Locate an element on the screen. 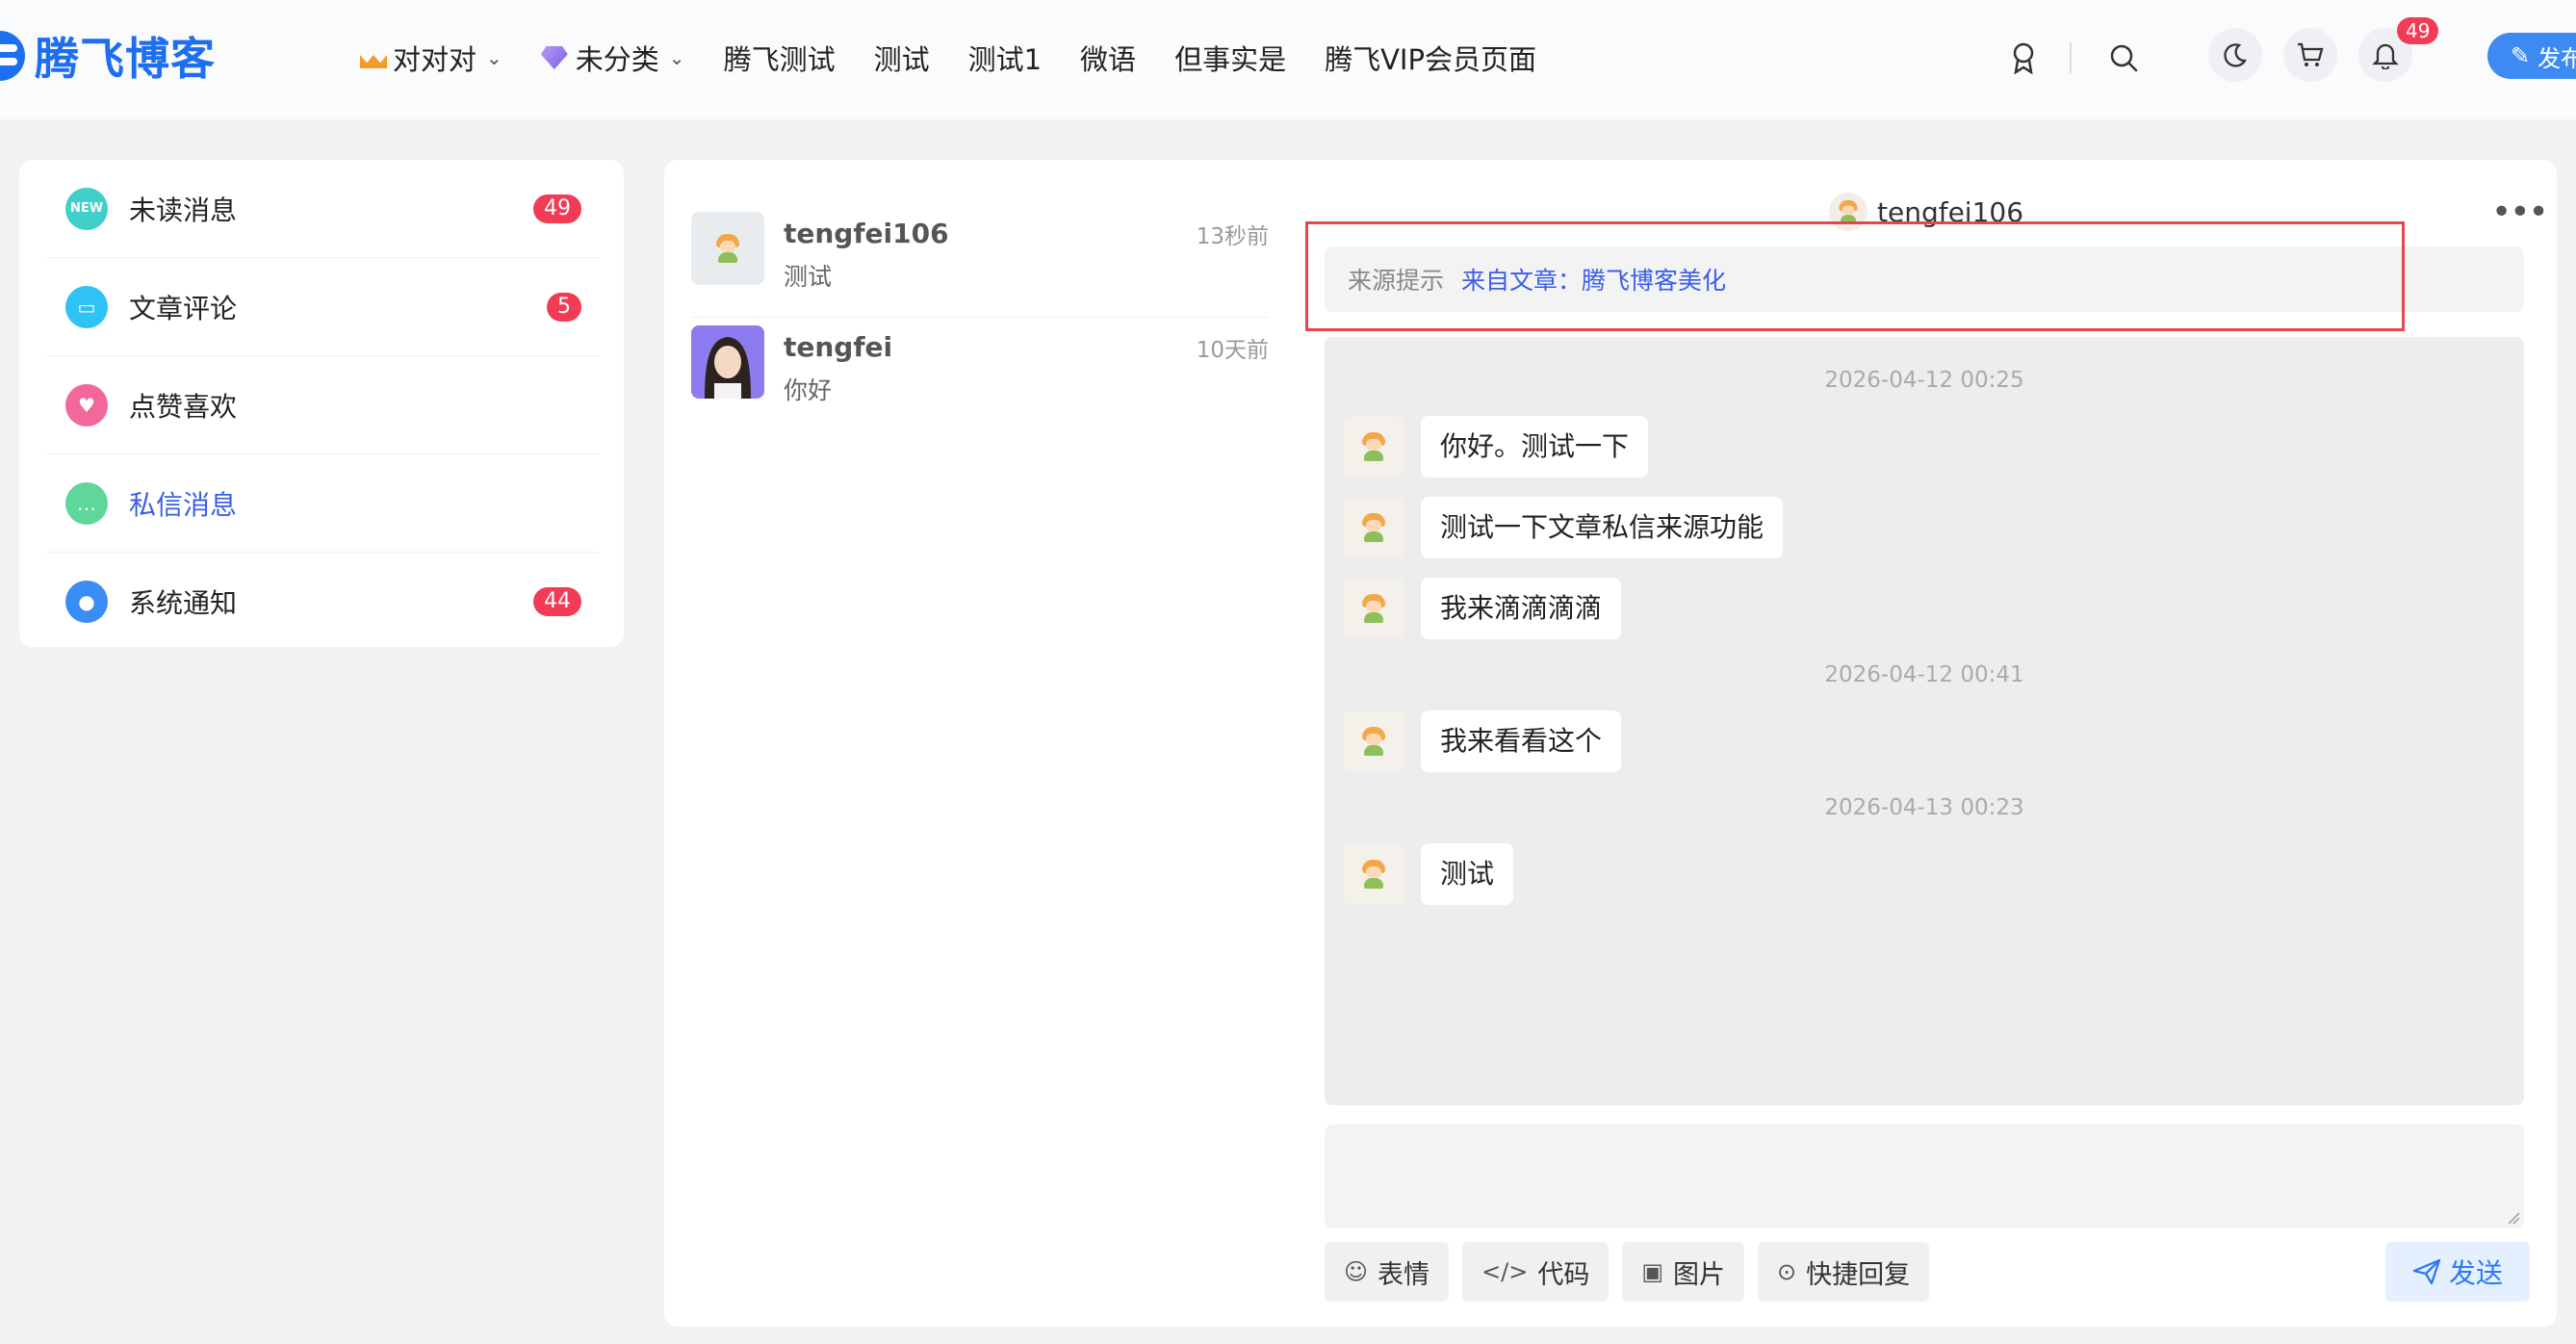  message-item: 测试一下文章私信来源功能 is located at coordinates (1564, 527).